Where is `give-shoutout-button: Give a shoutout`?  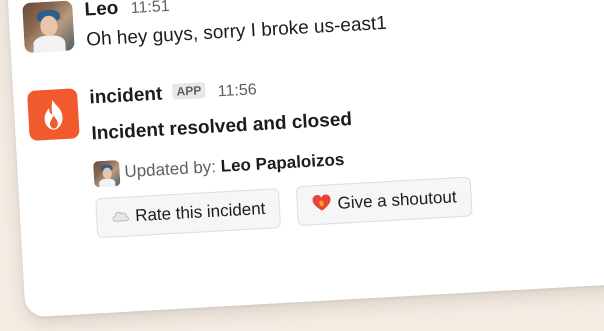
give-shoutout-button: Give a shoutout is located at coordinates (384, 201).